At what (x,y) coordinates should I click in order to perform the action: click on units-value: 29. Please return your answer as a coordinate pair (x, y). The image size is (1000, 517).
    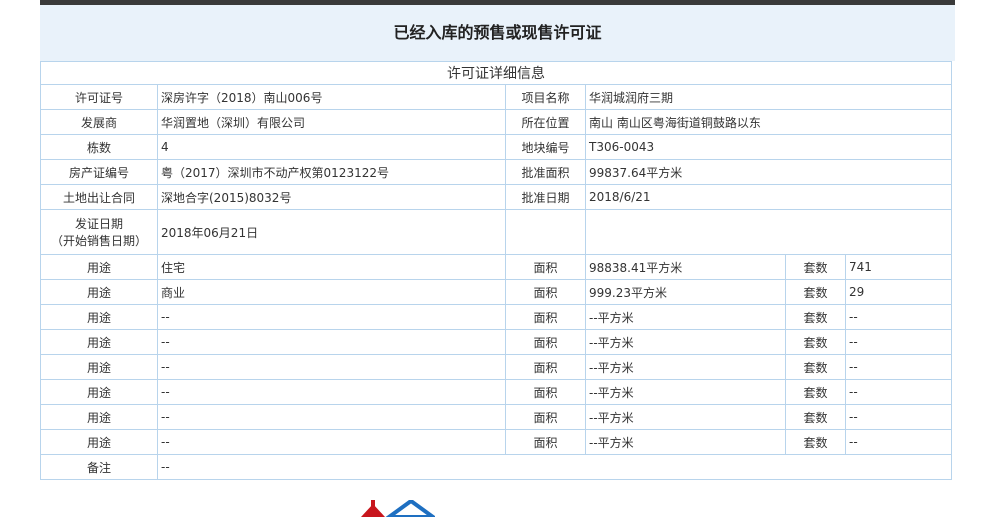
    Looking at the image, I should click on (898, 292).